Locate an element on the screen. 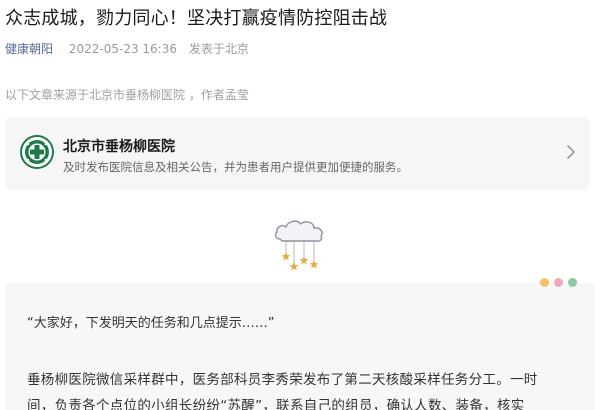 The image size is (600, 410). hospital-logo-icon is located at coordinates (37, 152).